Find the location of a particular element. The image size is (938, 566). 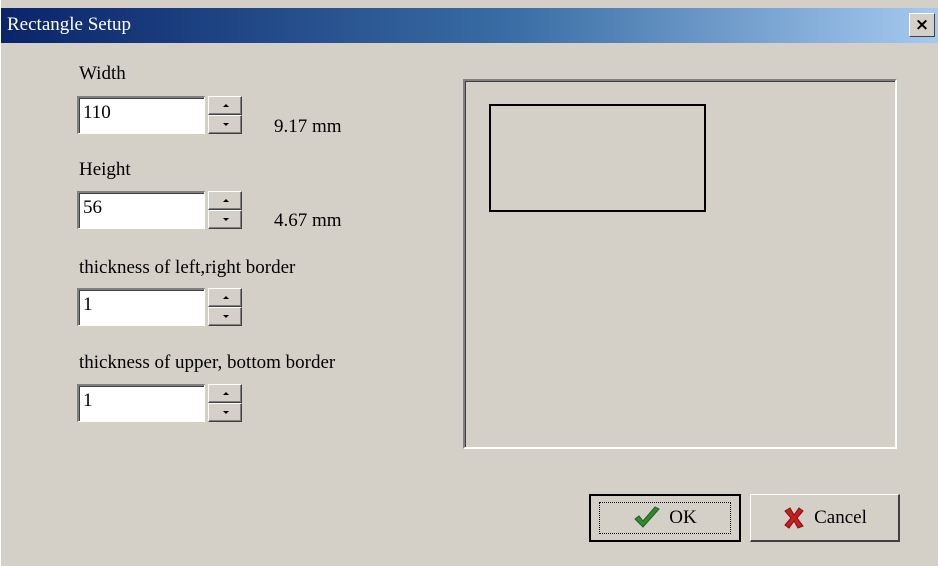

height-increment-button is located at coordinates (225, 200).